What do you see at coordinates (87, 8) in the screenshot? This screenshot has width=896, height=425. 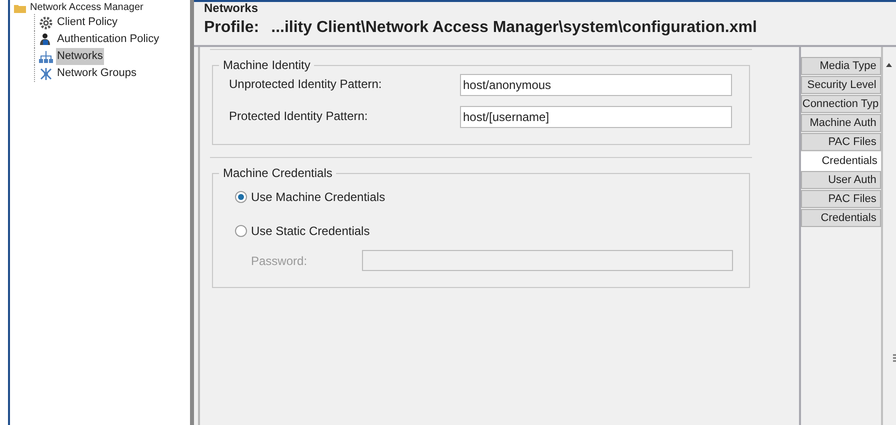 I see `tree-root-label: Network Access Manager` at bounding box center [87, 8].